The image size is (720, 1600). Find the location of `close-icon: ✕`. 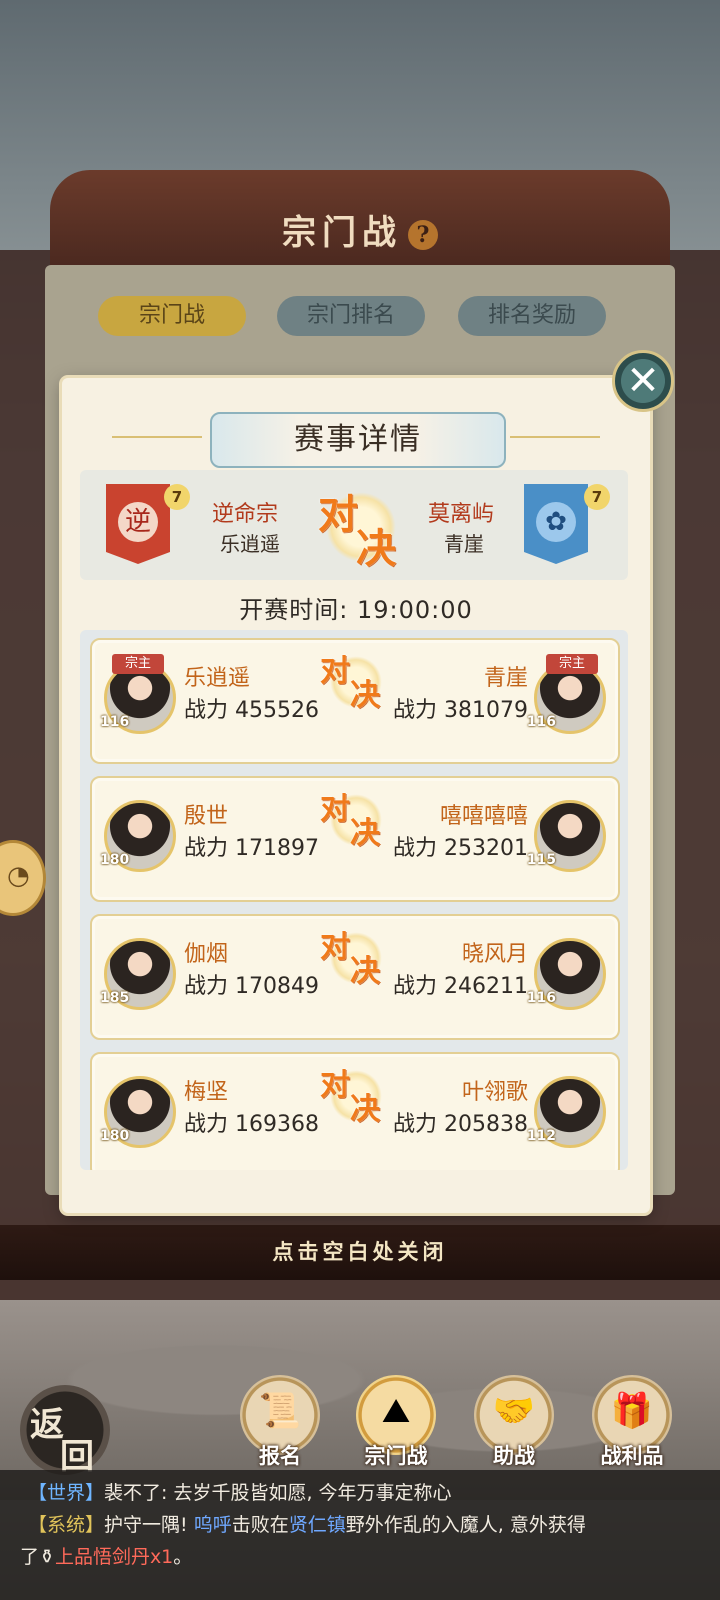

close-icon: ✕ is located at coordinates (643, 381).